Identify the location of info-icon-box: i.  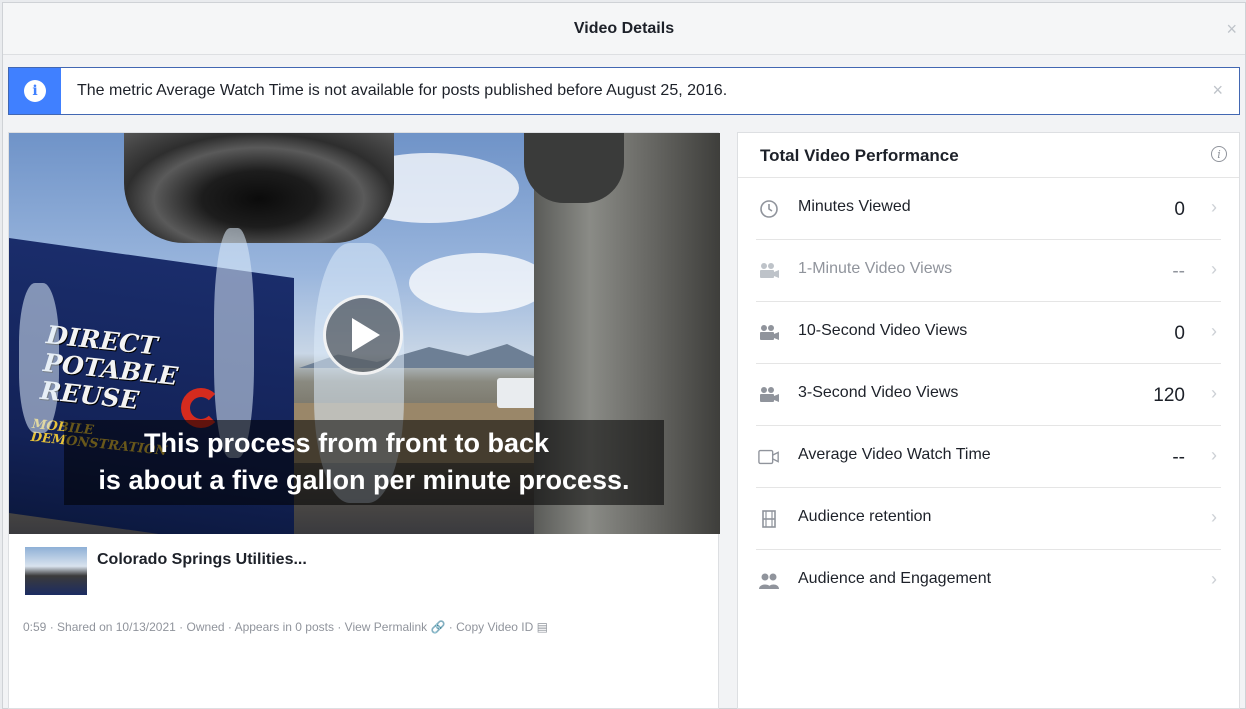
(35, 91).